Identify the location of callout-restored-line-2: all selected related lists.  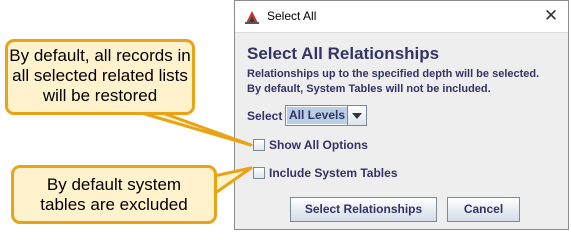
(100, 75).